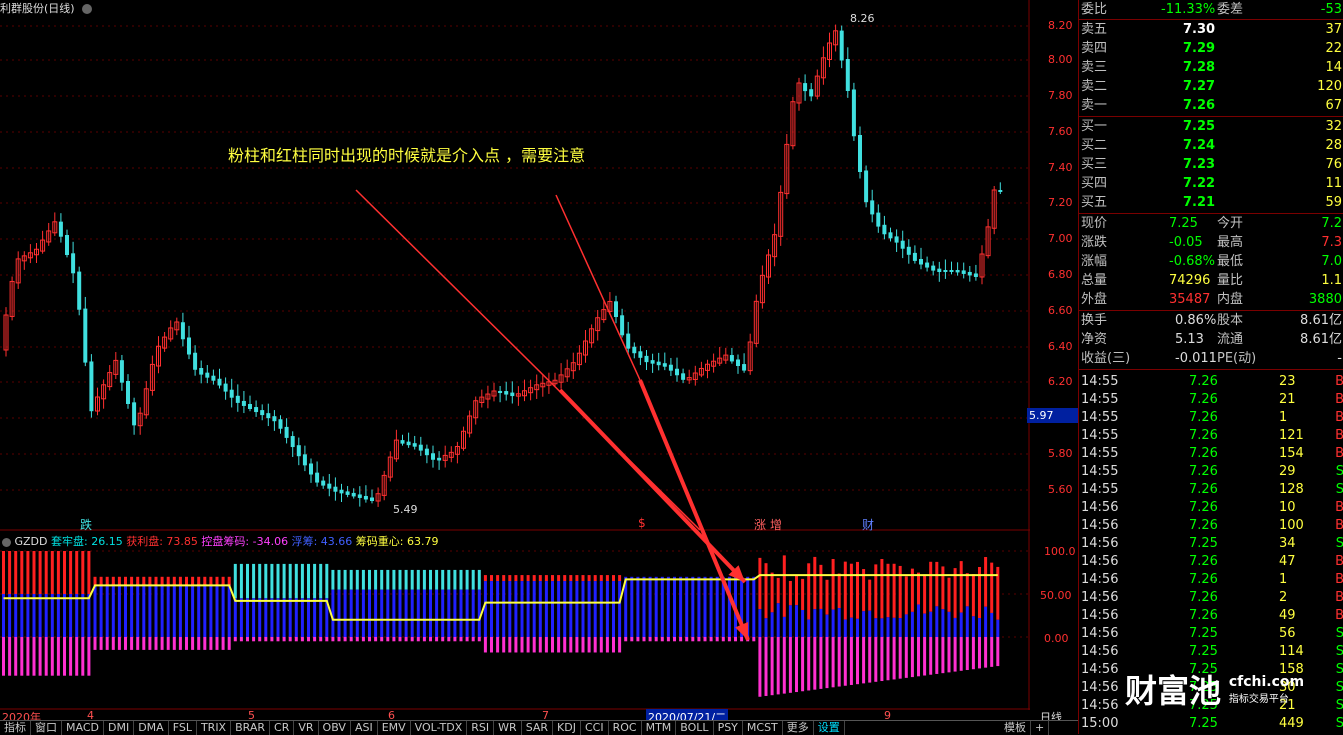 The height and width of the screenshot is (735, 1343). I want to click on tab-14: RSI, so click(481, 728).